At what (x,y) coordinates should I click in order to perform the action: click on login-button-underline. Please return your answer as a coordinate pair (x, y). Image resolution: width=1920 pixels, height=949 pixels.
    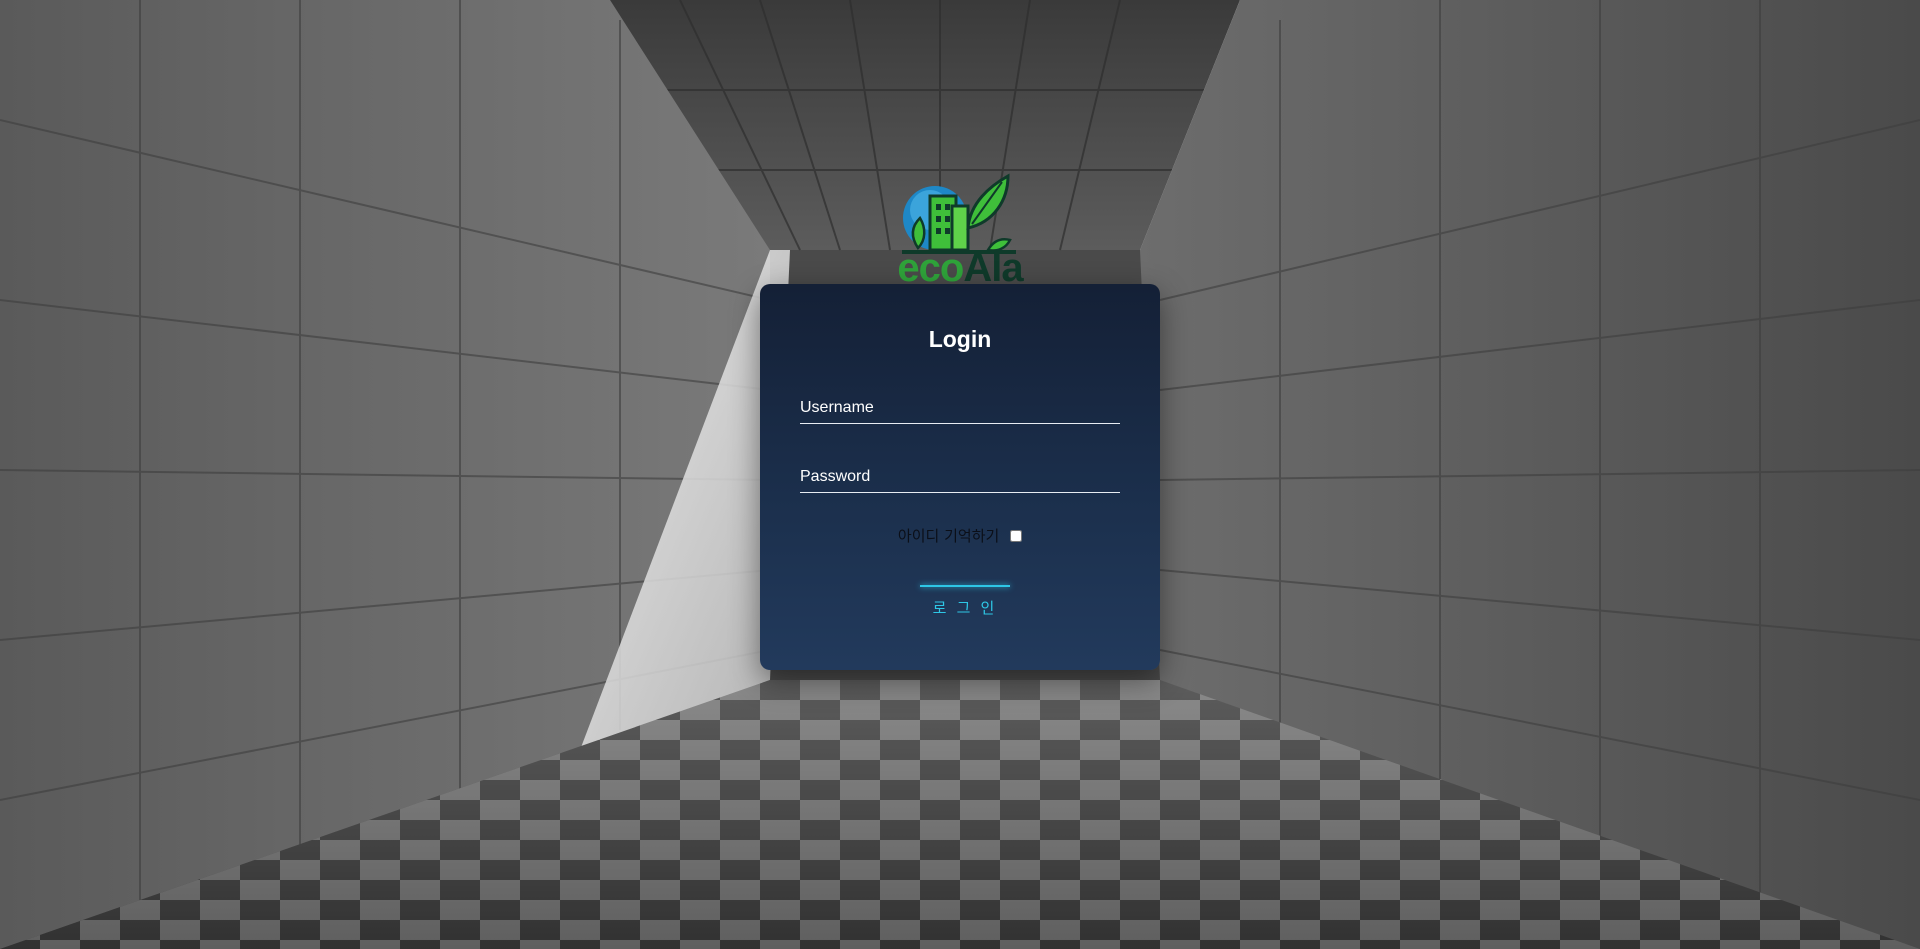
    Looking at the image, I should click on (965, 586).